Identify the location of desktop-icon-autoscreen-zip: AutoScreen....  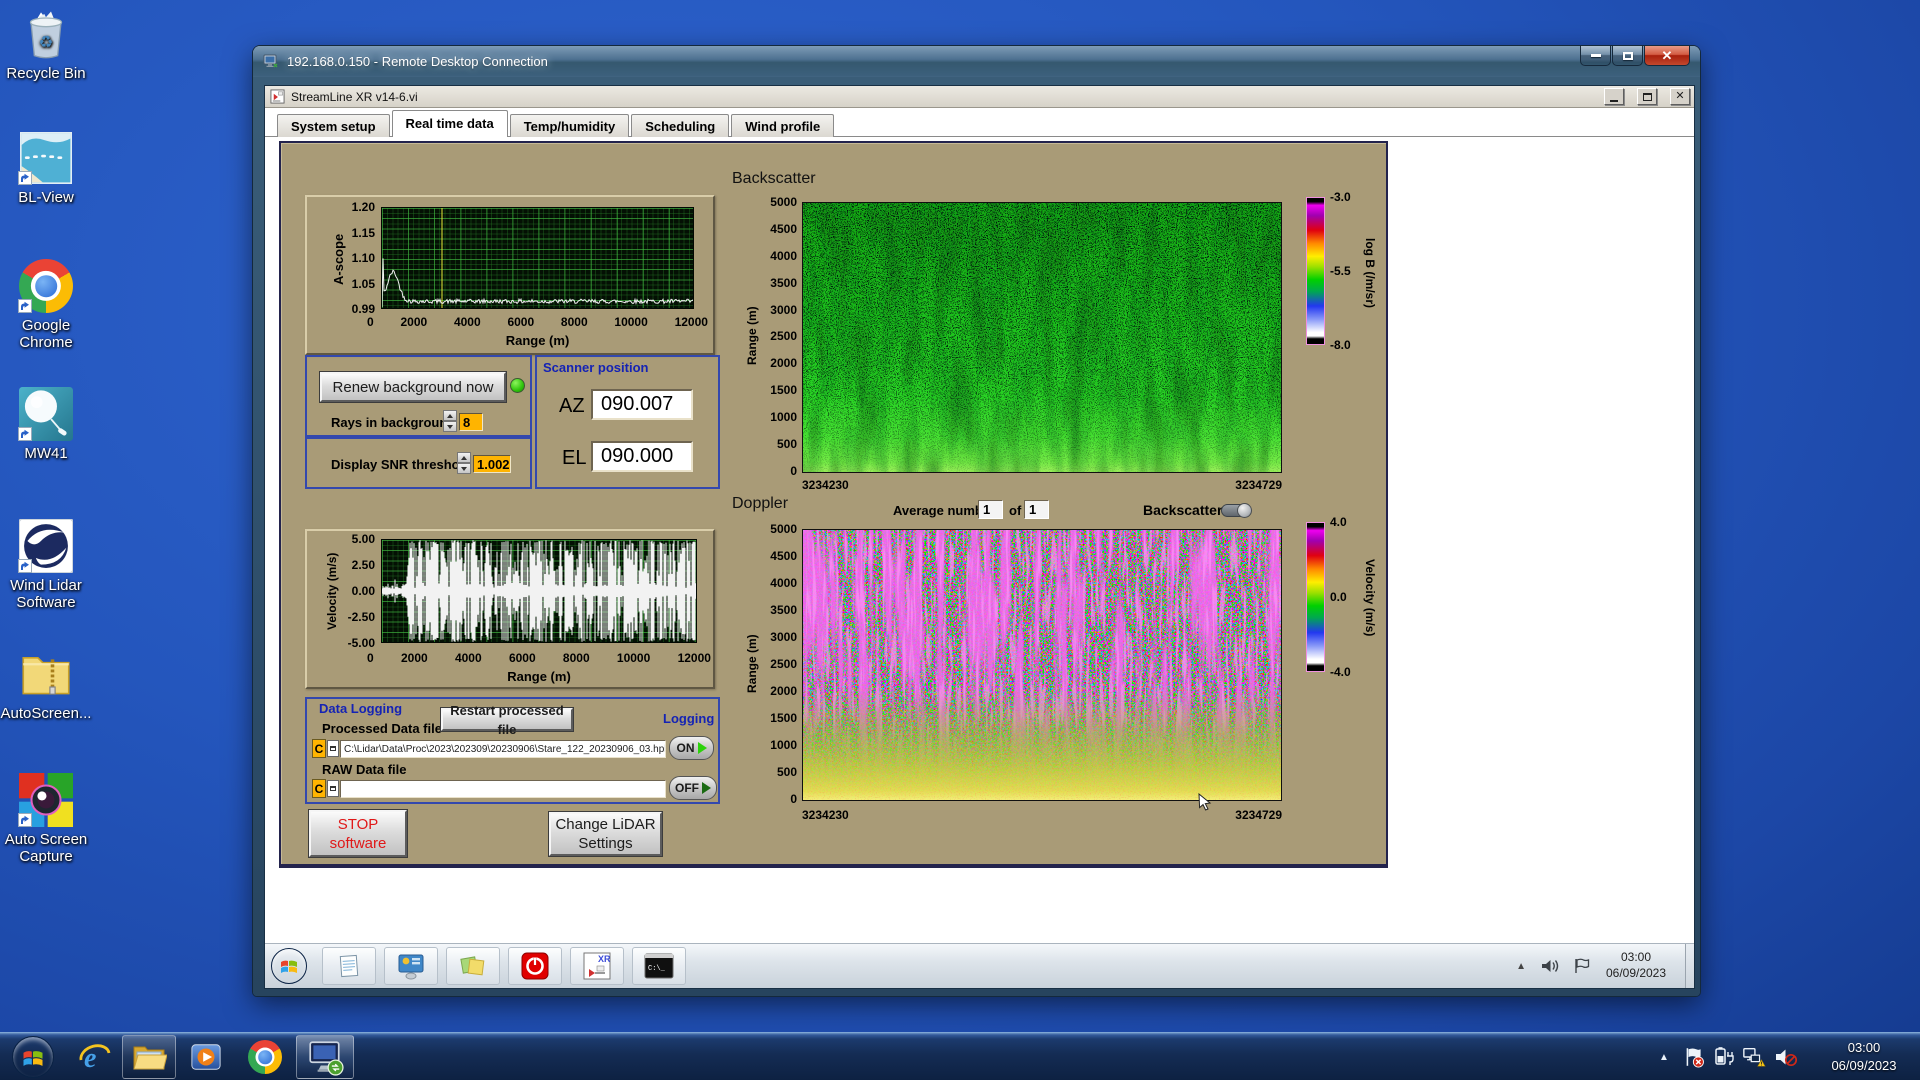
(46, 684).